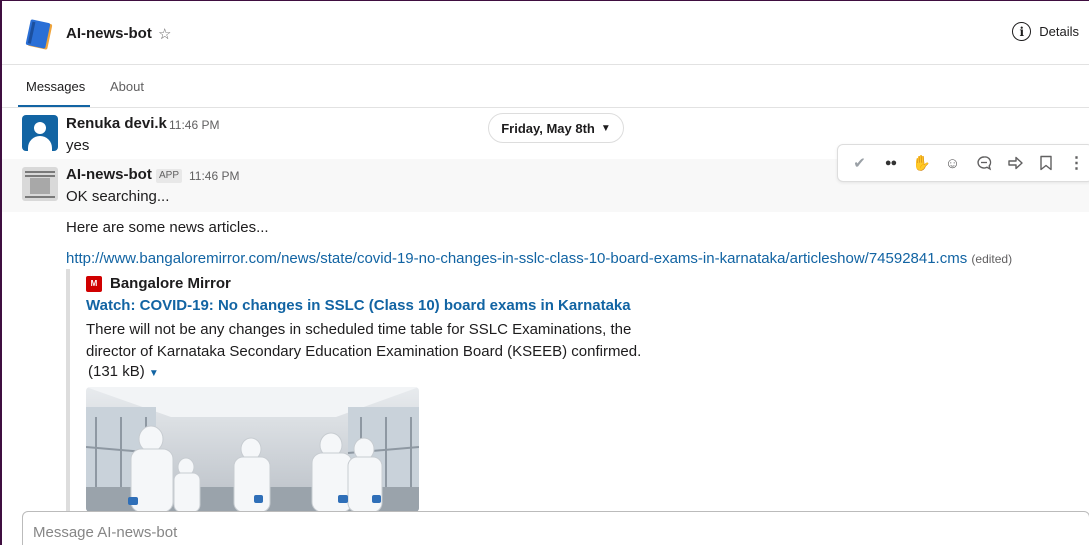  Describe the element at coordinates (170, 283) in the screenshot. I see `source-name: Bangalore Mirror` at that location.